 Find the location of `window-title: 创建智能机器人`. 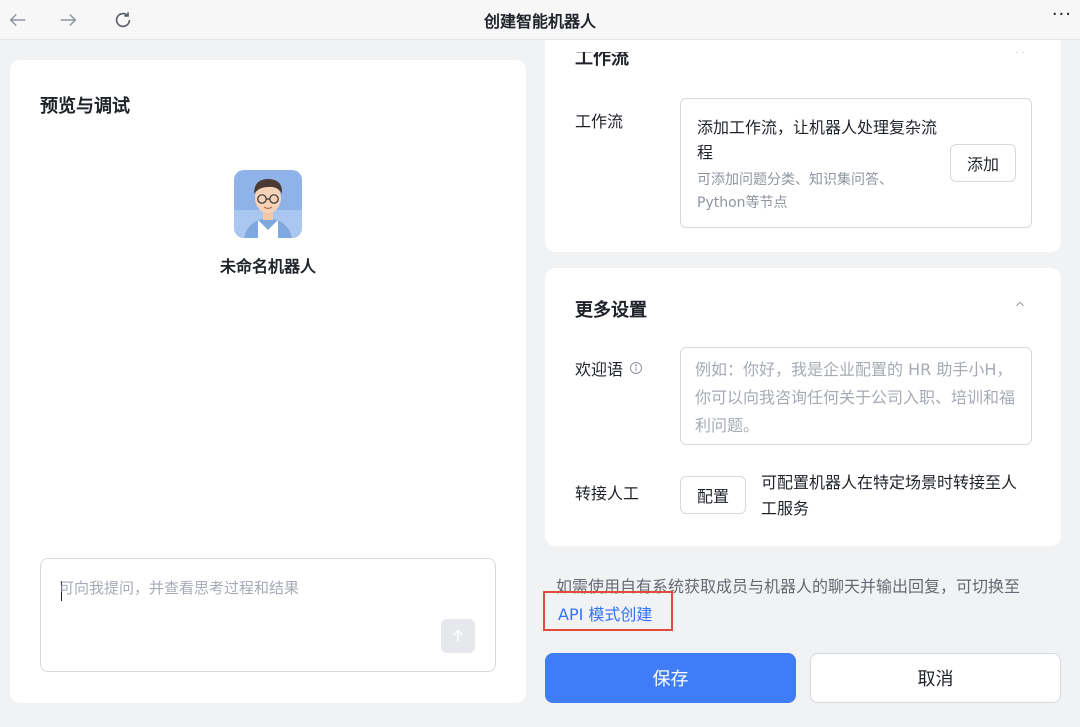

window-title: 创建智能机器人 is located at coordinates (539, 21).